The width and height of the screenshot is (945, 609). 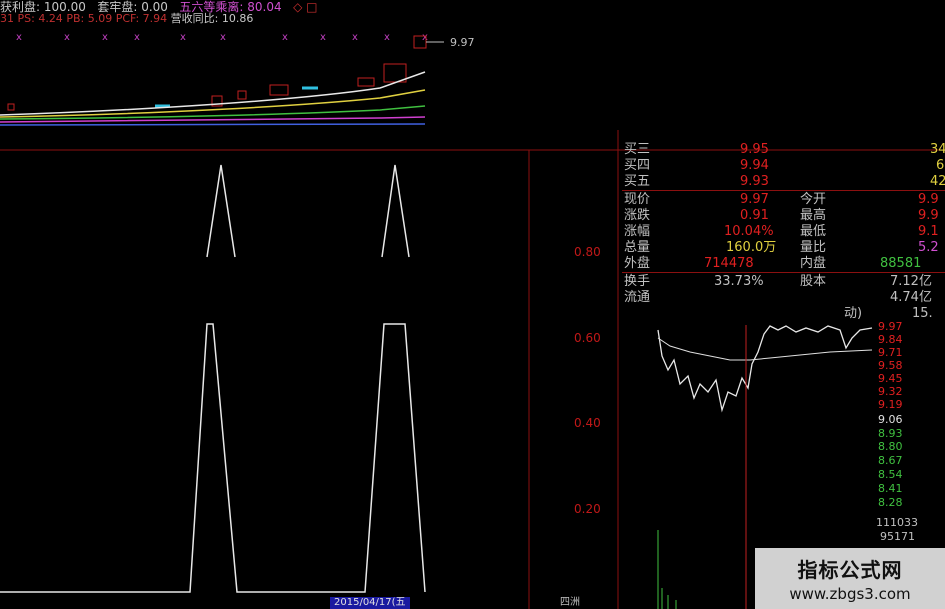 What do you see at coordinates (765, 349) in the screenshot?
I see `minute-avg-line` at bounding box center [765, 349].